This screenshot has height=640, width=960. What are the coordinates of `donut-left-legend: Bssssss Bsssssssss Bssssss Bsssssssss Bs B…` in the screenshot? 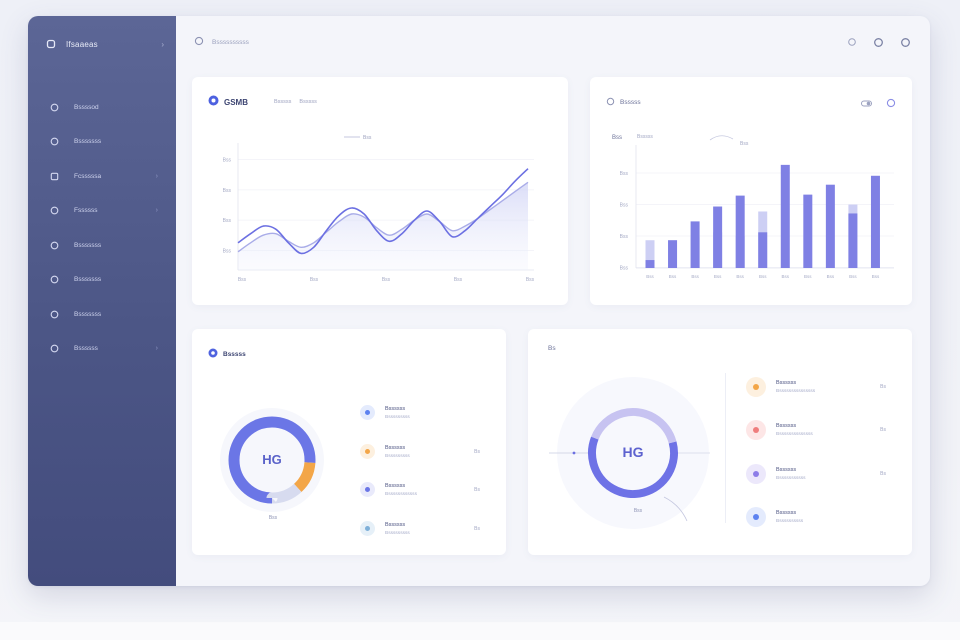 It's located at (420, 475).